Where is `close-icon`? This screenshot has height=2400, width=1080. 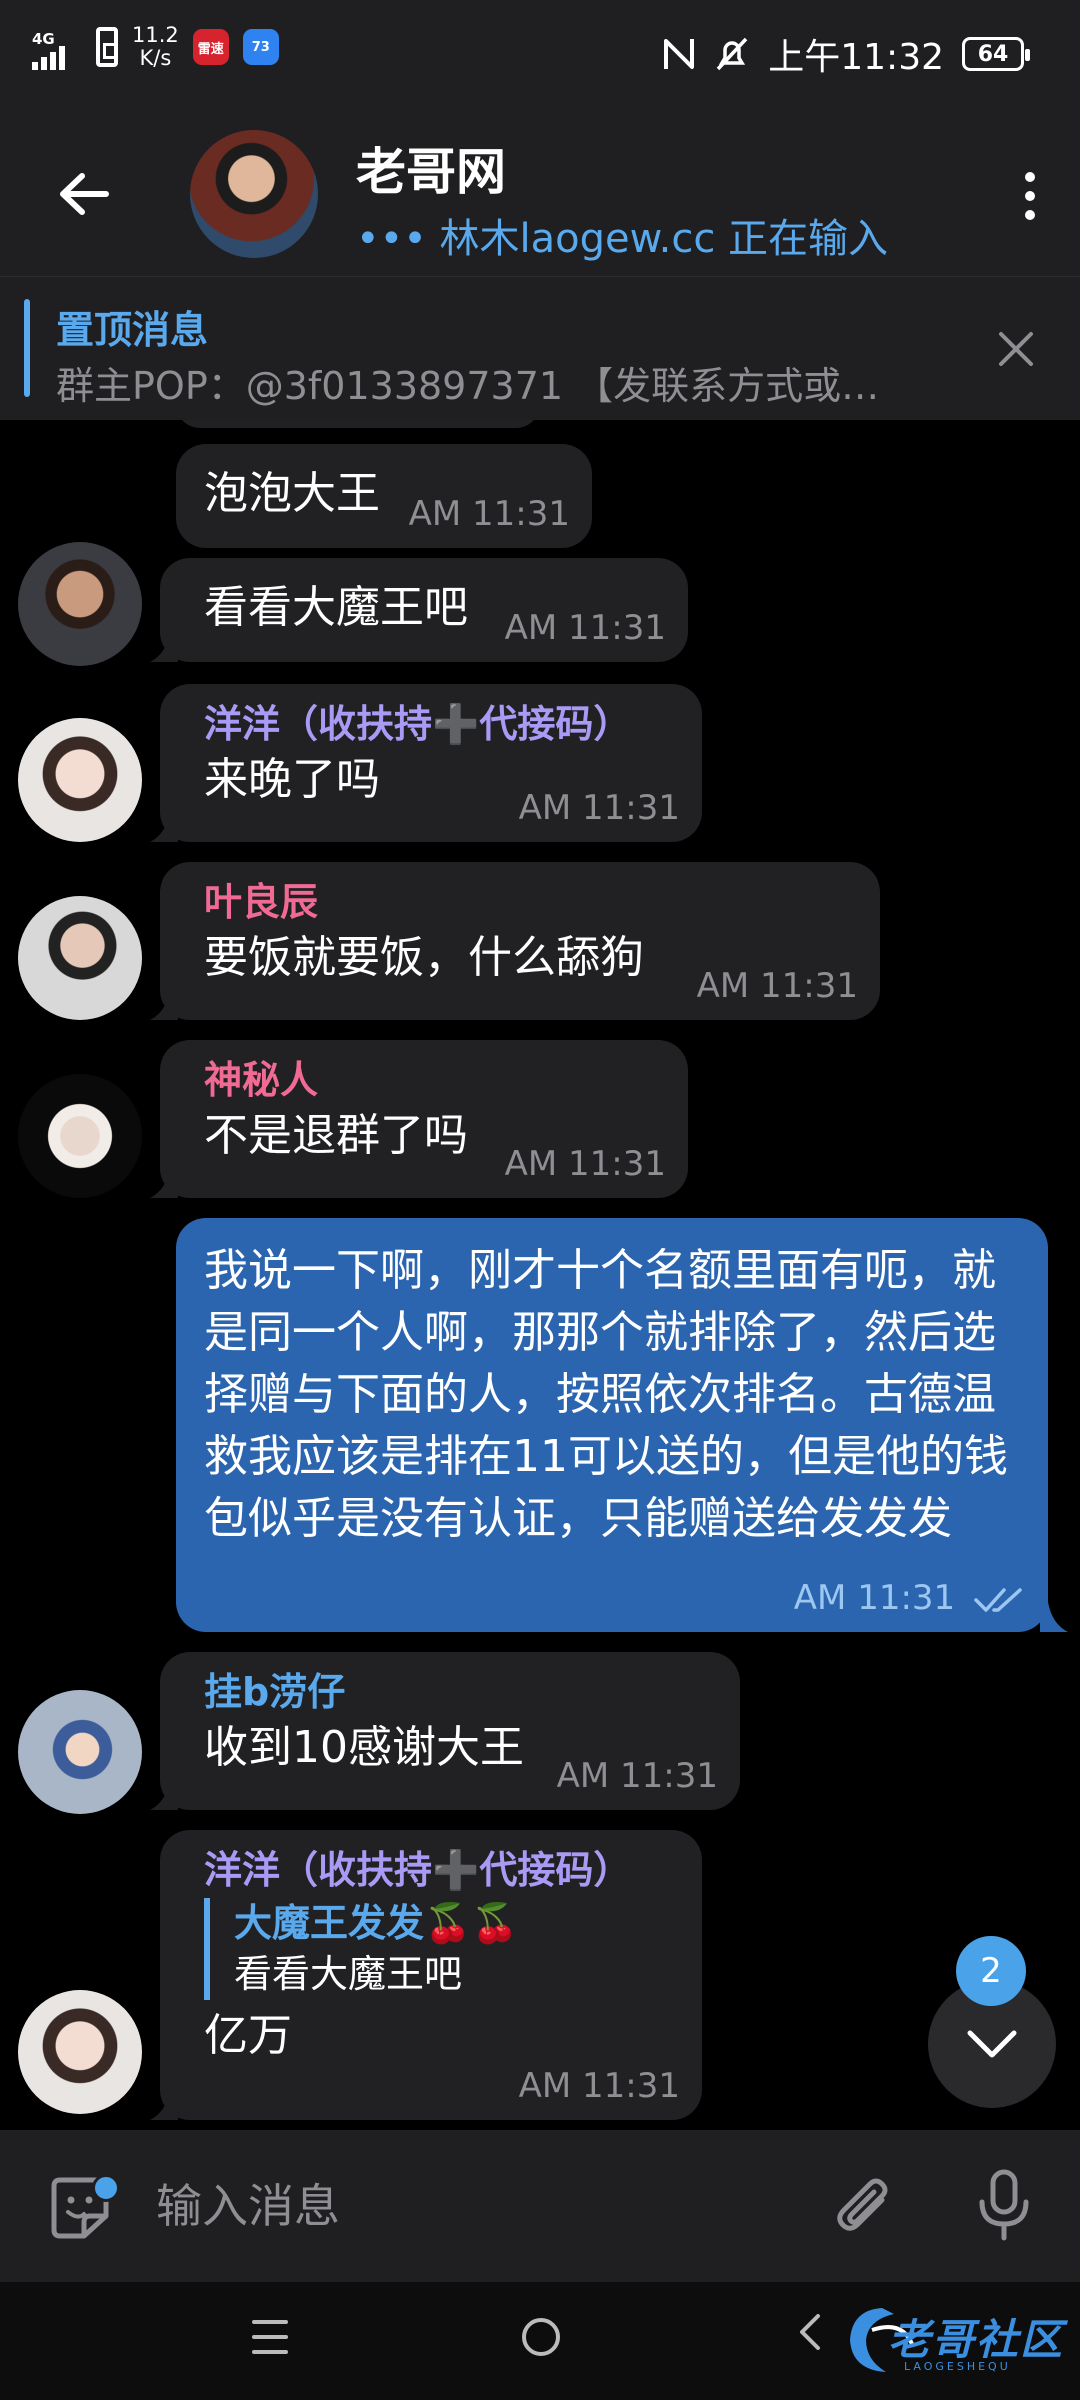
close-icon is located at coordinates (1016, 349).